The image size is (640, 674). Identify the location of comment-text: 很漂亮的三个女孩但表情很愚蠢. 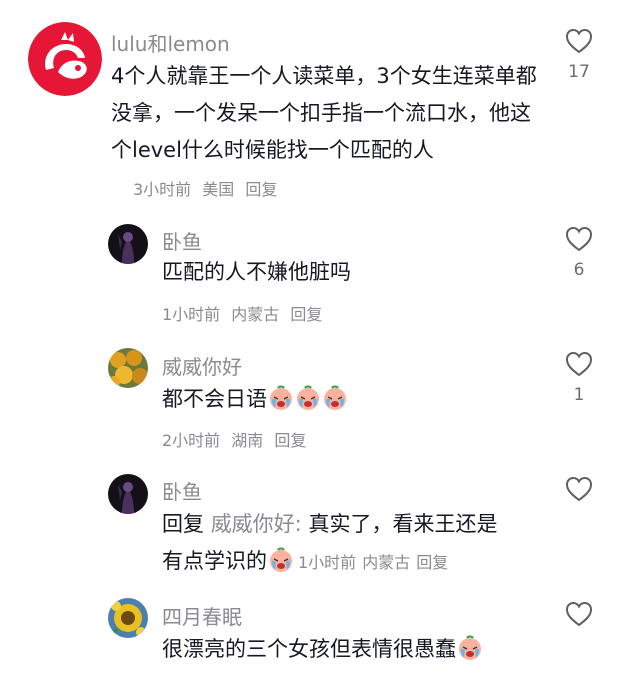
(362, 649).